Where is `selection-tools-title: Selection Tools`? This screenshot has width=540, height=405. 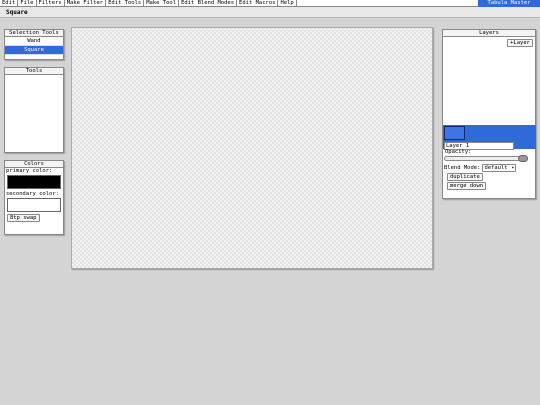 selection-tools-title: Selection Tools is located at coordinates (34, 33).